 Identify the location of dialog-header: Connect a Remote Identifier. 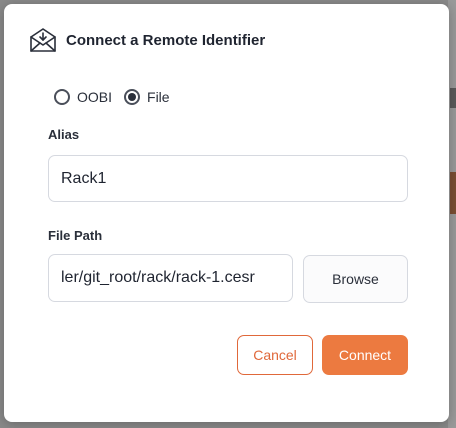
(146, 40).